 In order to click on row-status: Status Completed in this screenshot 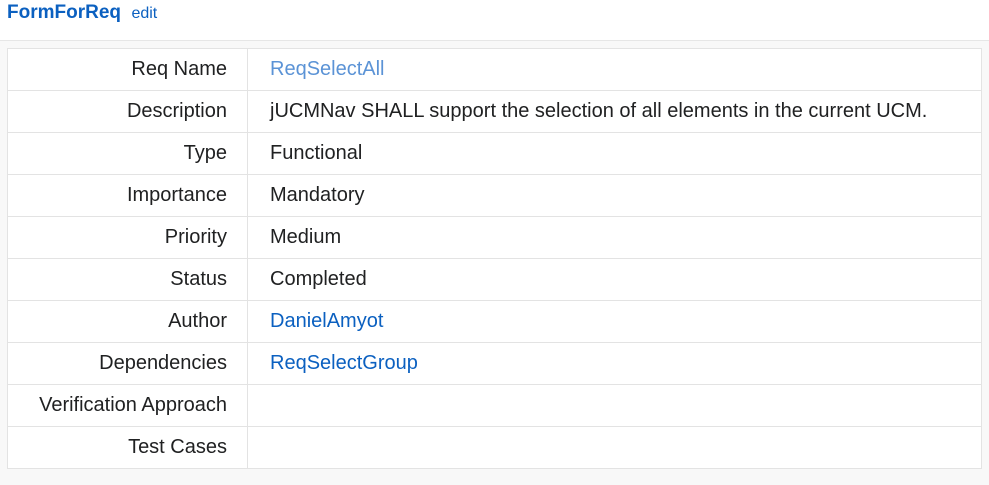, I will do `click(494, 279)`.